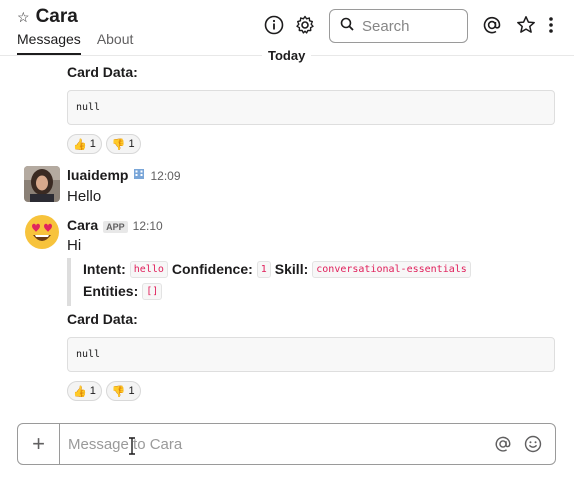 The image size is (574, 480). I want to click on building-icon, so click(139, 173).